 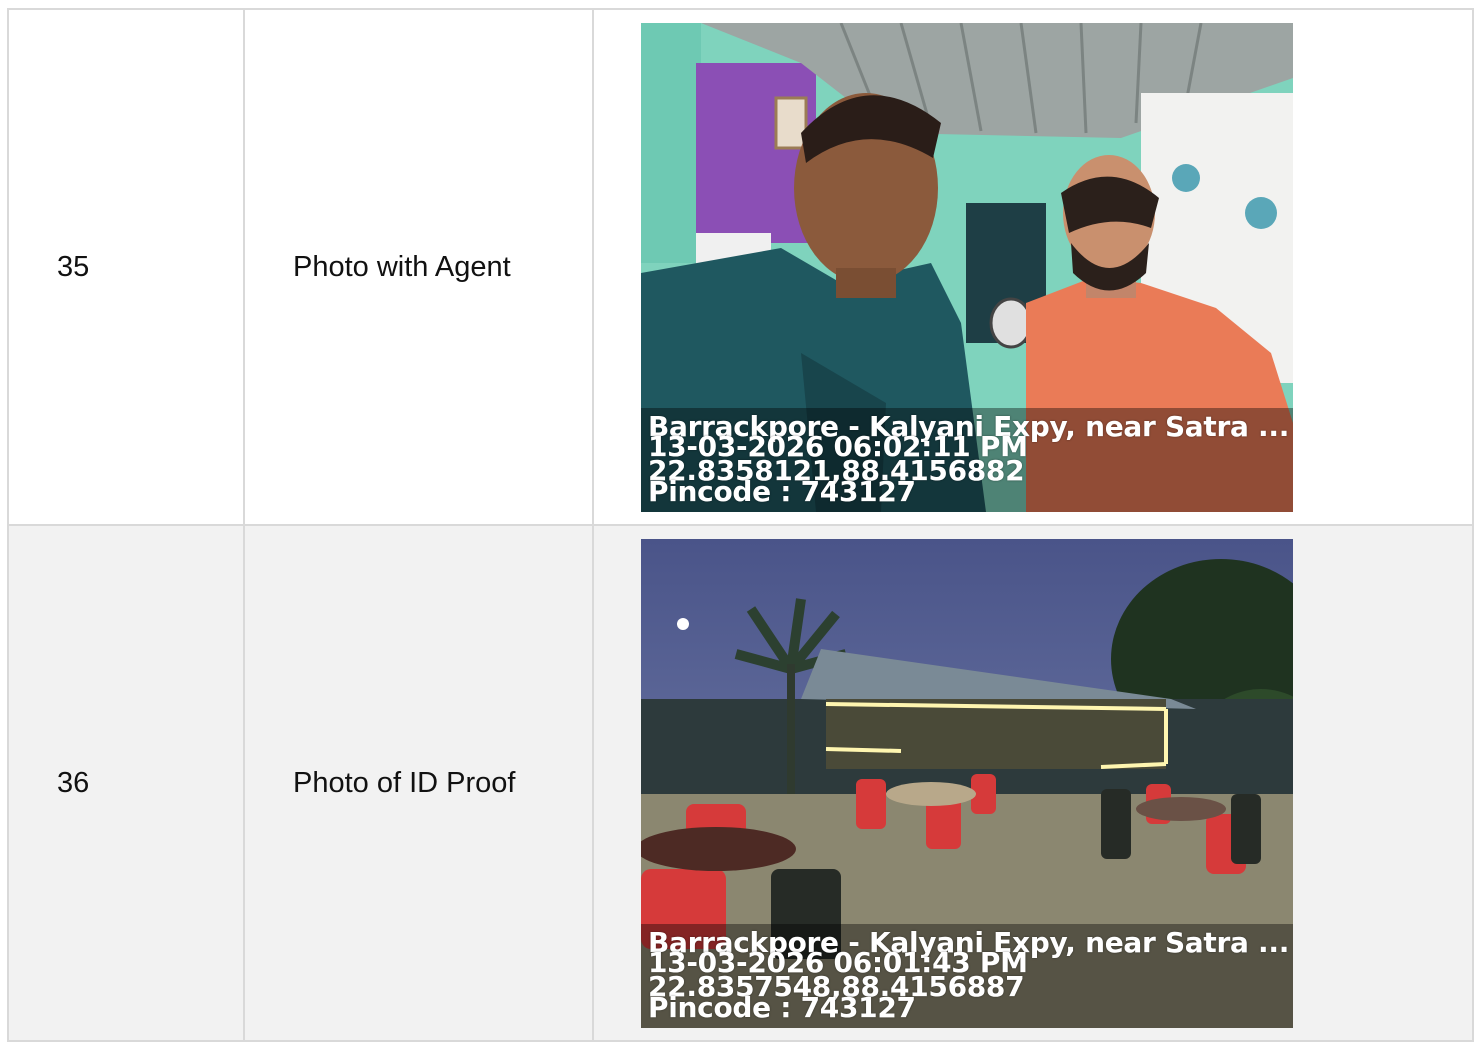 I want to click on row-label: Photo of ID Proof, so click(x=418, y=783).